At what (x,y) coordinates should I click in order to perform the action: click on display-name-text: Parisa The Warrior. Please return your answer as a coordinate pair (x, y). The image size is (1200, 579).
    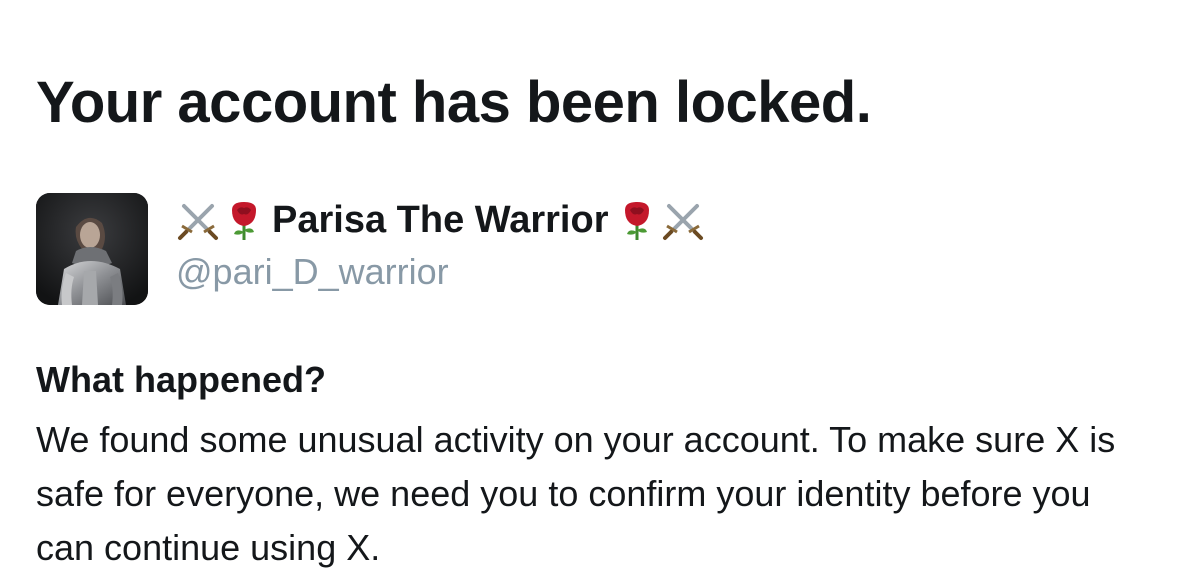
    Looking at the image, I should click on (440, 219).